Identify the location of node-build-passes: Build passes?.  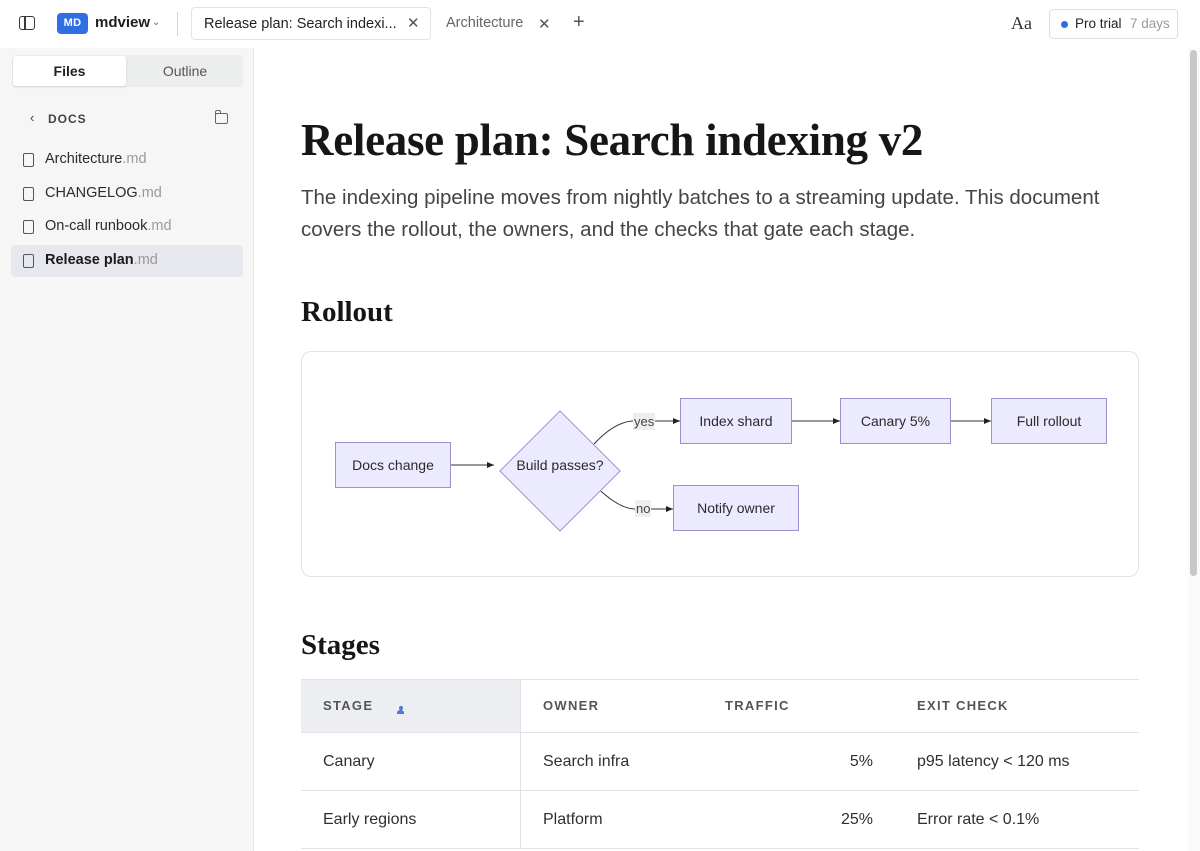
(560, 465).